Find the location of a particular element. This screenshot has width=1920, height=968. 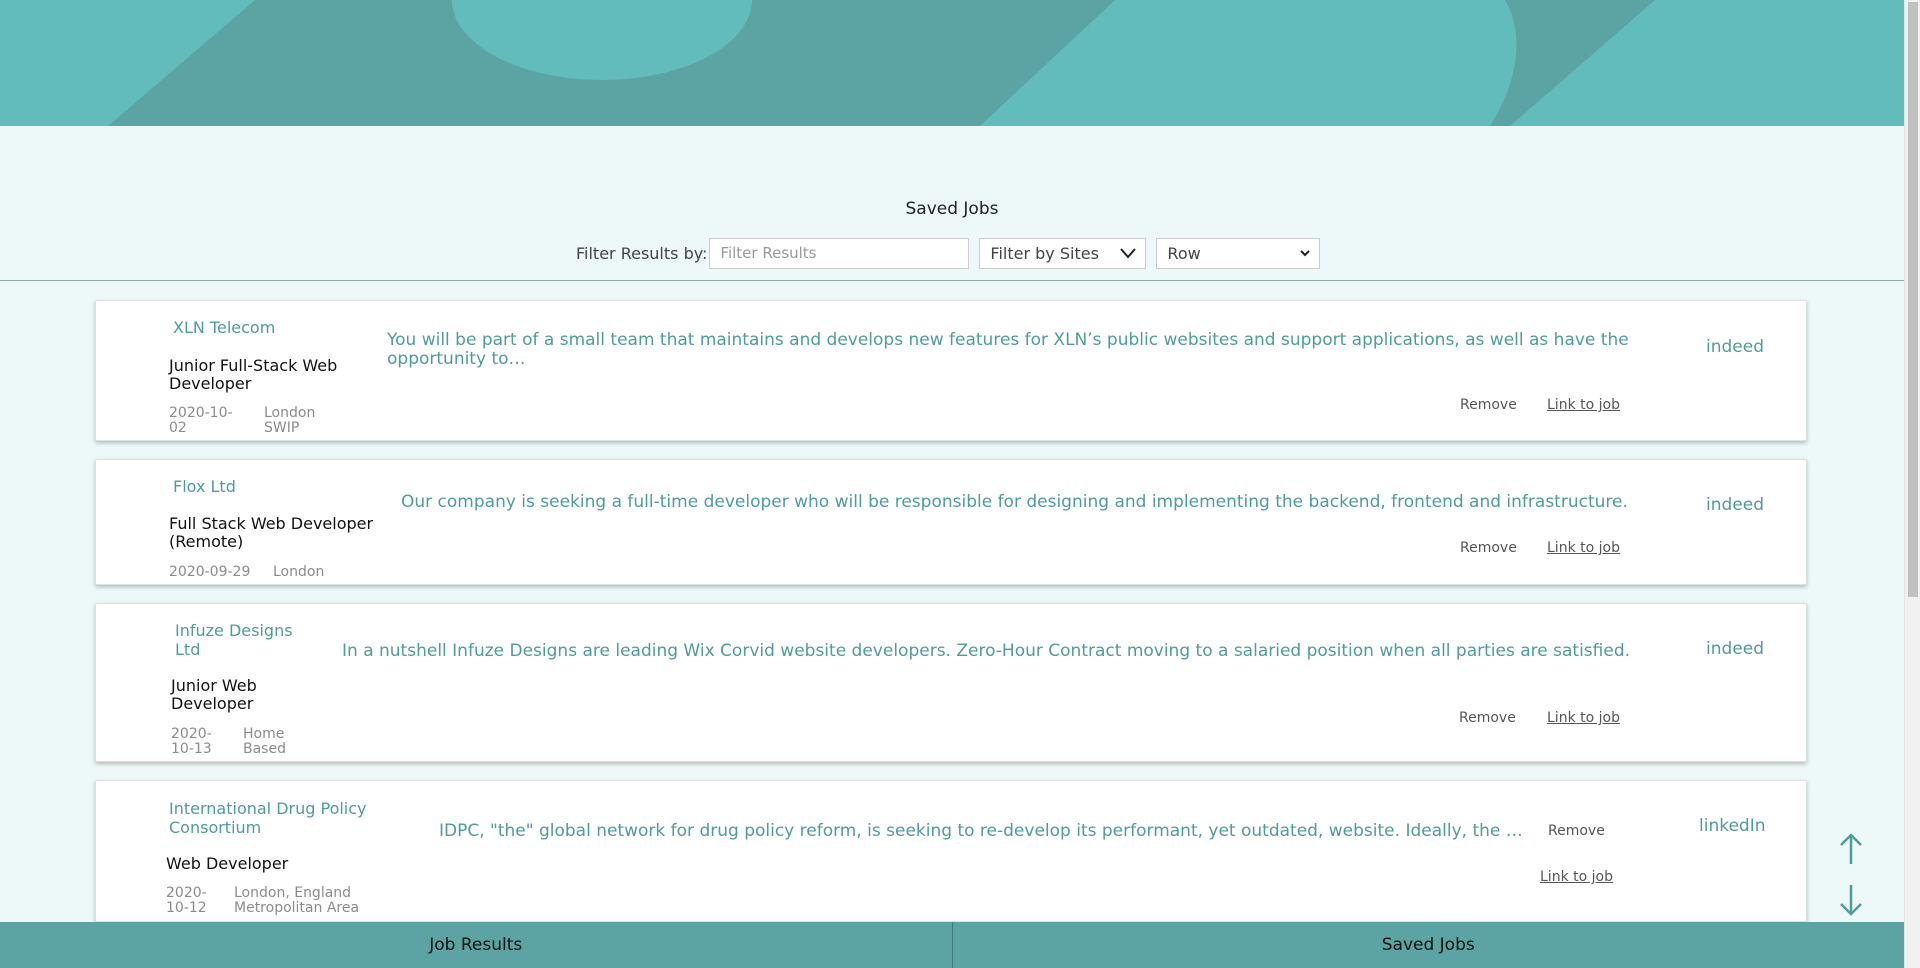

job-title: Web Developer is located at coordinates (227, 863).